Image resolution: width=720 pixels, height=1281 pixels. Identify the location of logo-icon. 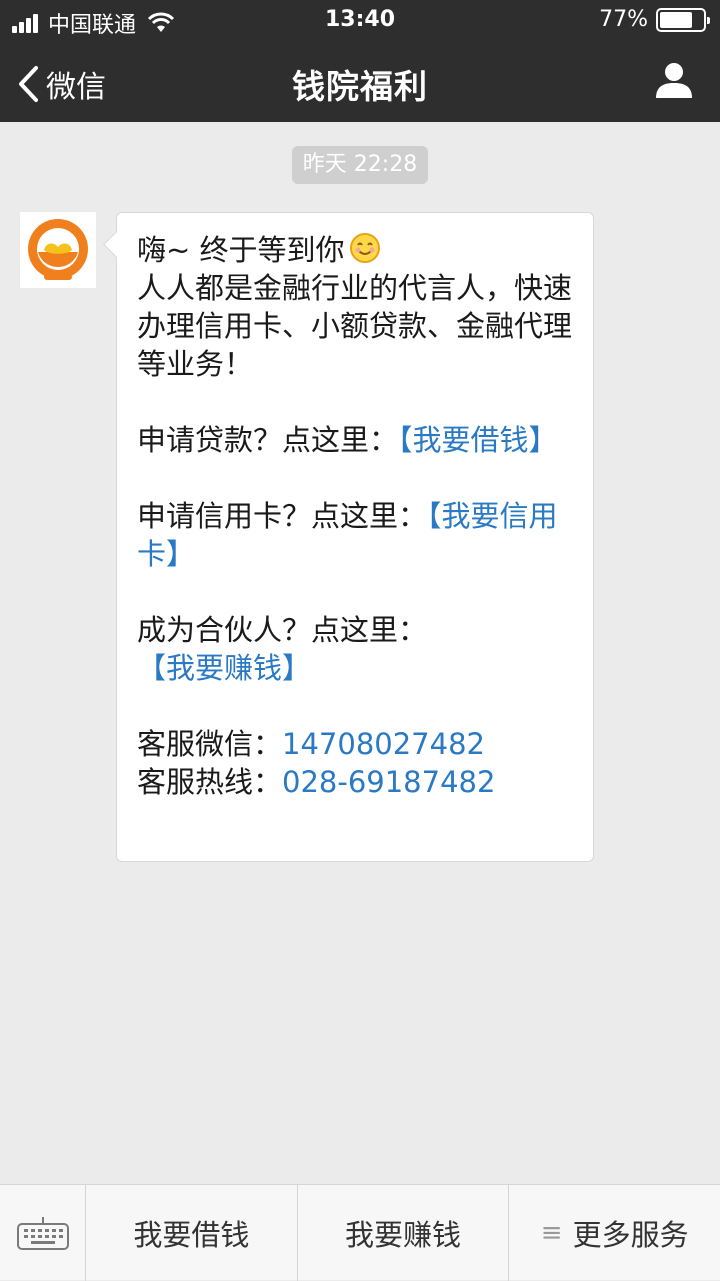
(58, 249).